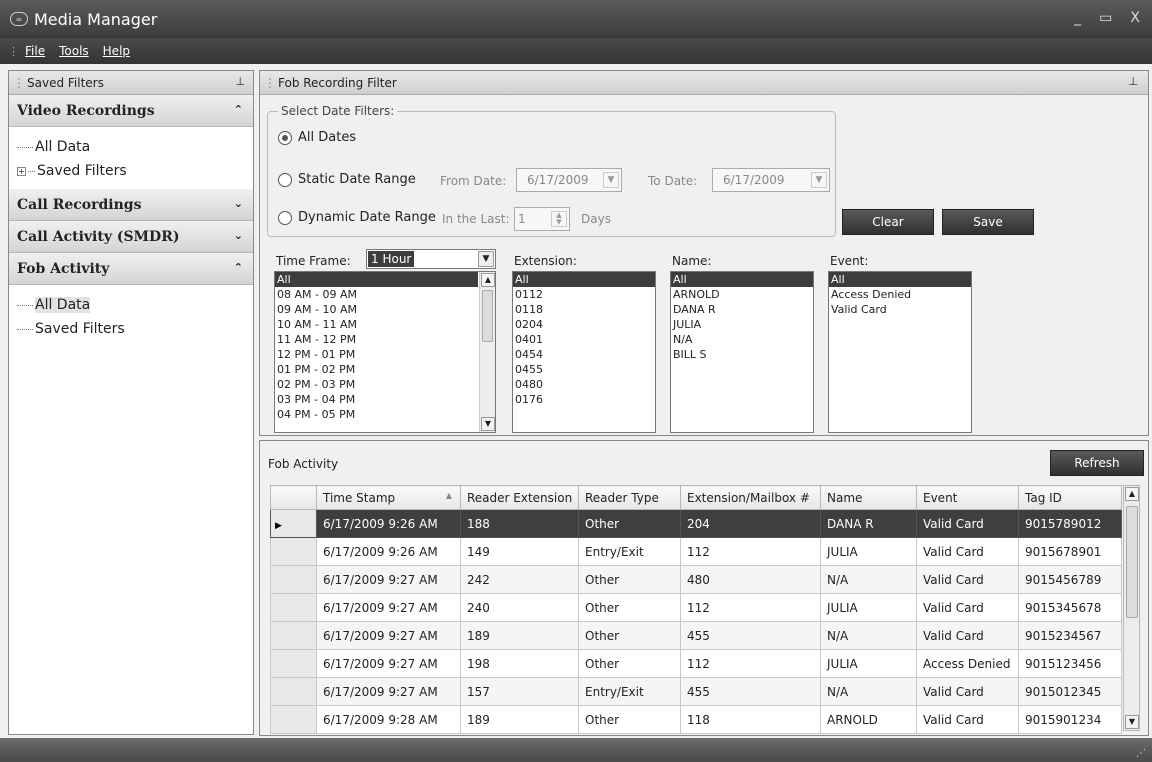 This screenshot has width=1152, height=762. What do you see at coordinates (21, 171) in the screenshot?
I see `expand-plus-icon: +` at bounding box center [21, 171].